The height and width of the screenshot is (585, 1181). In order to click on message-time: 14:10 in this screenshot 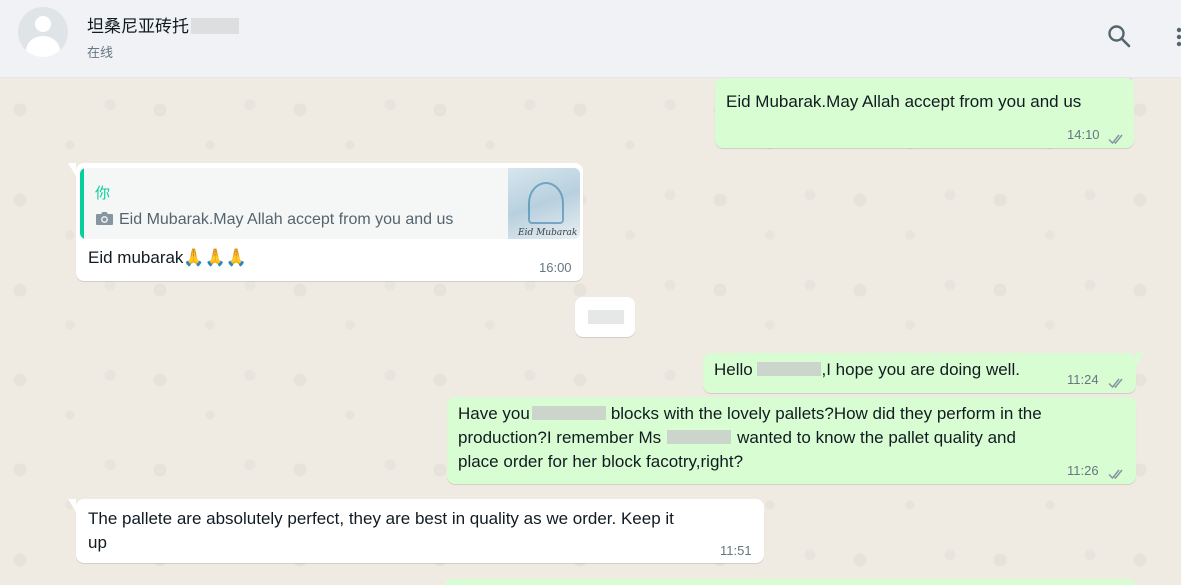, I will do `click(1083, 134)`.